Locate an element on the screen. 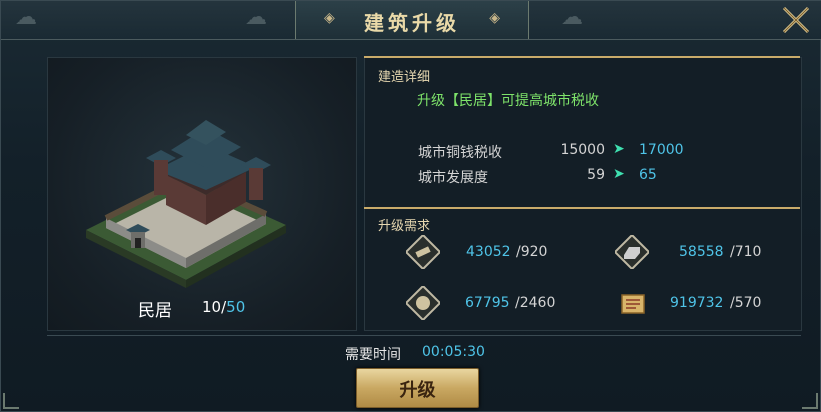  grain-icon is located at coordinates (423, 303).